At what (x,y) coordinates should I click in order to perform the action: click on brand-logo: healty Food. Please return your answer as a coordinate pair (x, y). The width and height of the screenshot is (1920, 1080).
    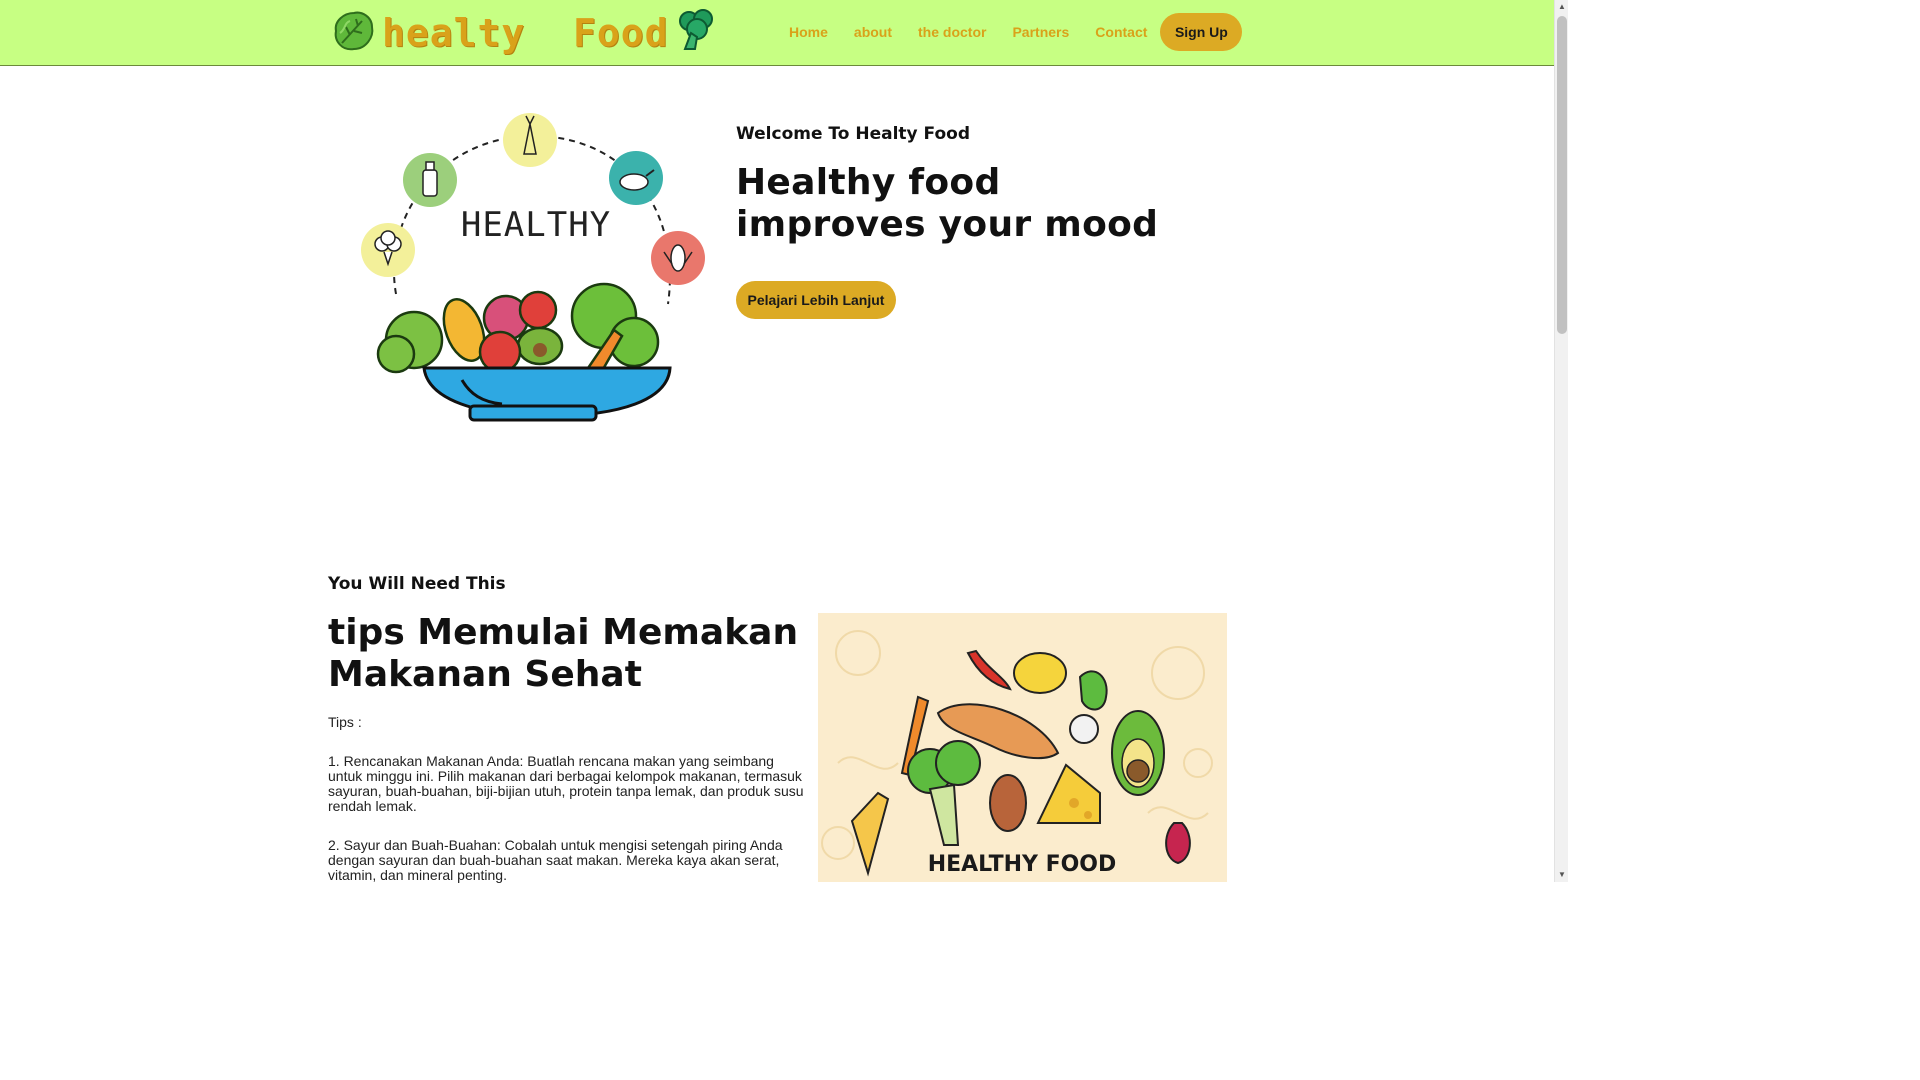
    Looking at the image, I should click on (524, 33).